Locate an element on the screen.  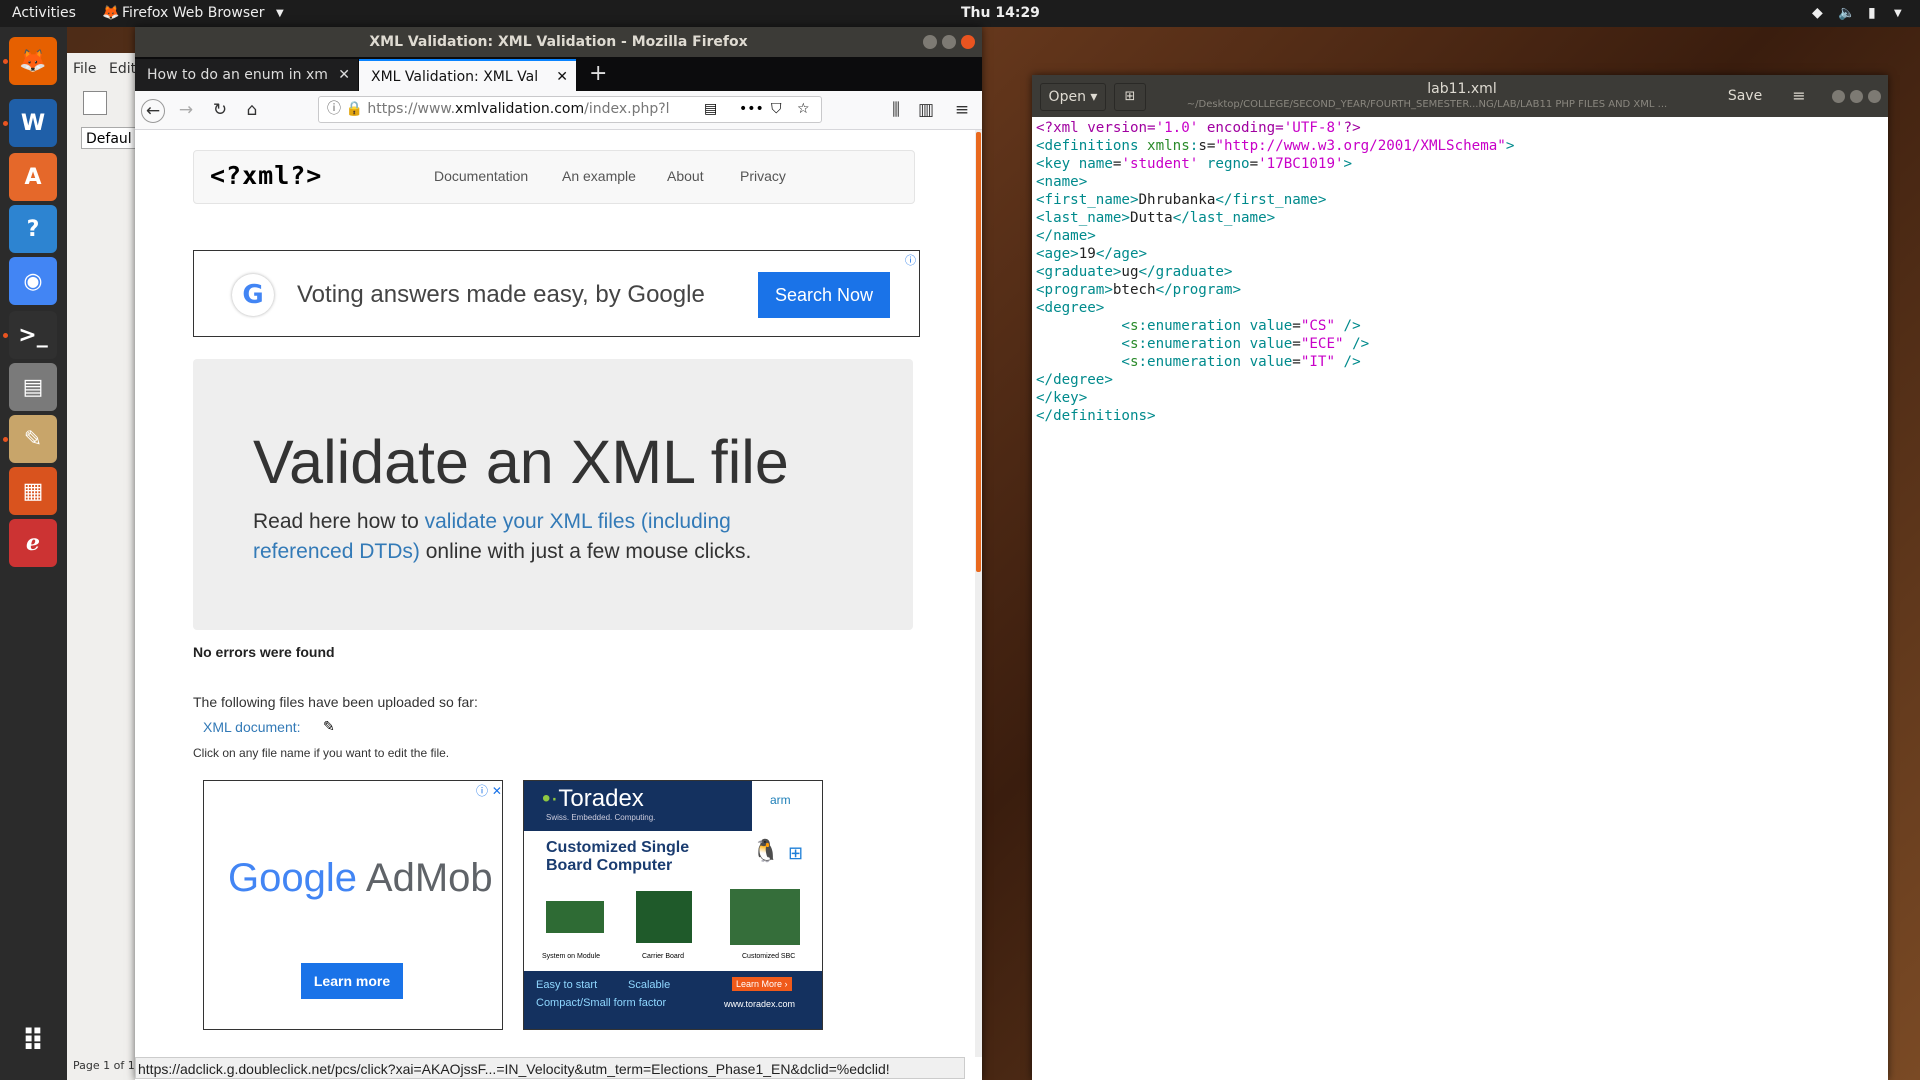
network-icon: ◆ is located at coordinates (1817, 13).